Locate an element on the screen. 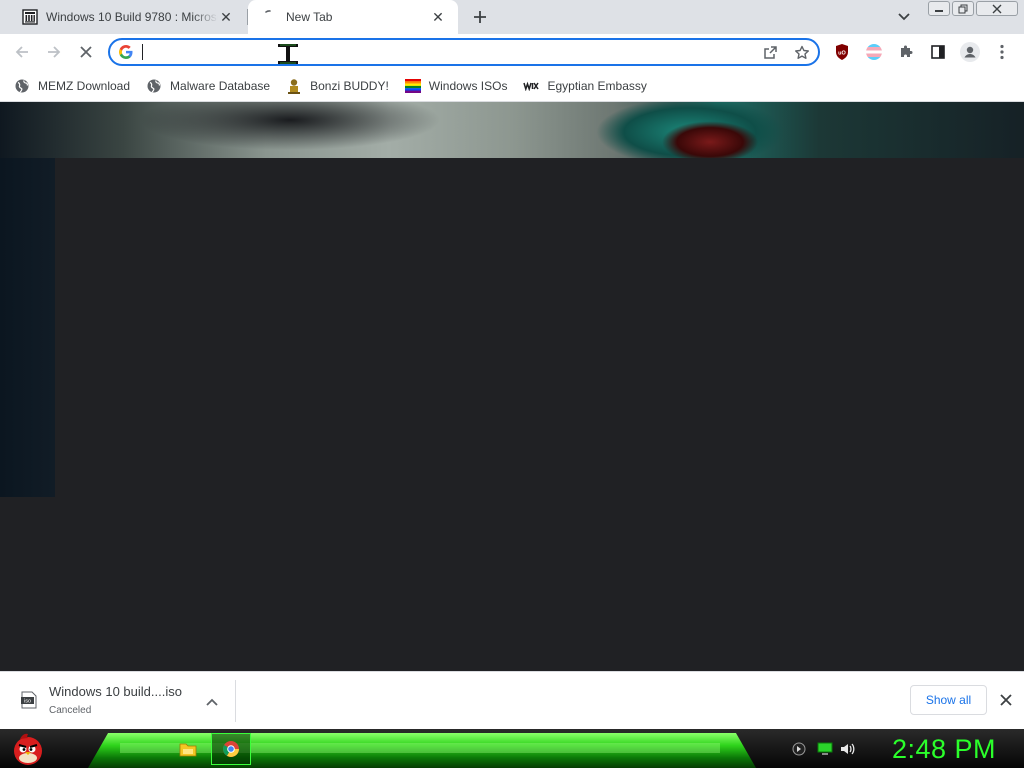 The width and height of the screenshot is (1024, 768). address-input is located at coordinates (440, 52).